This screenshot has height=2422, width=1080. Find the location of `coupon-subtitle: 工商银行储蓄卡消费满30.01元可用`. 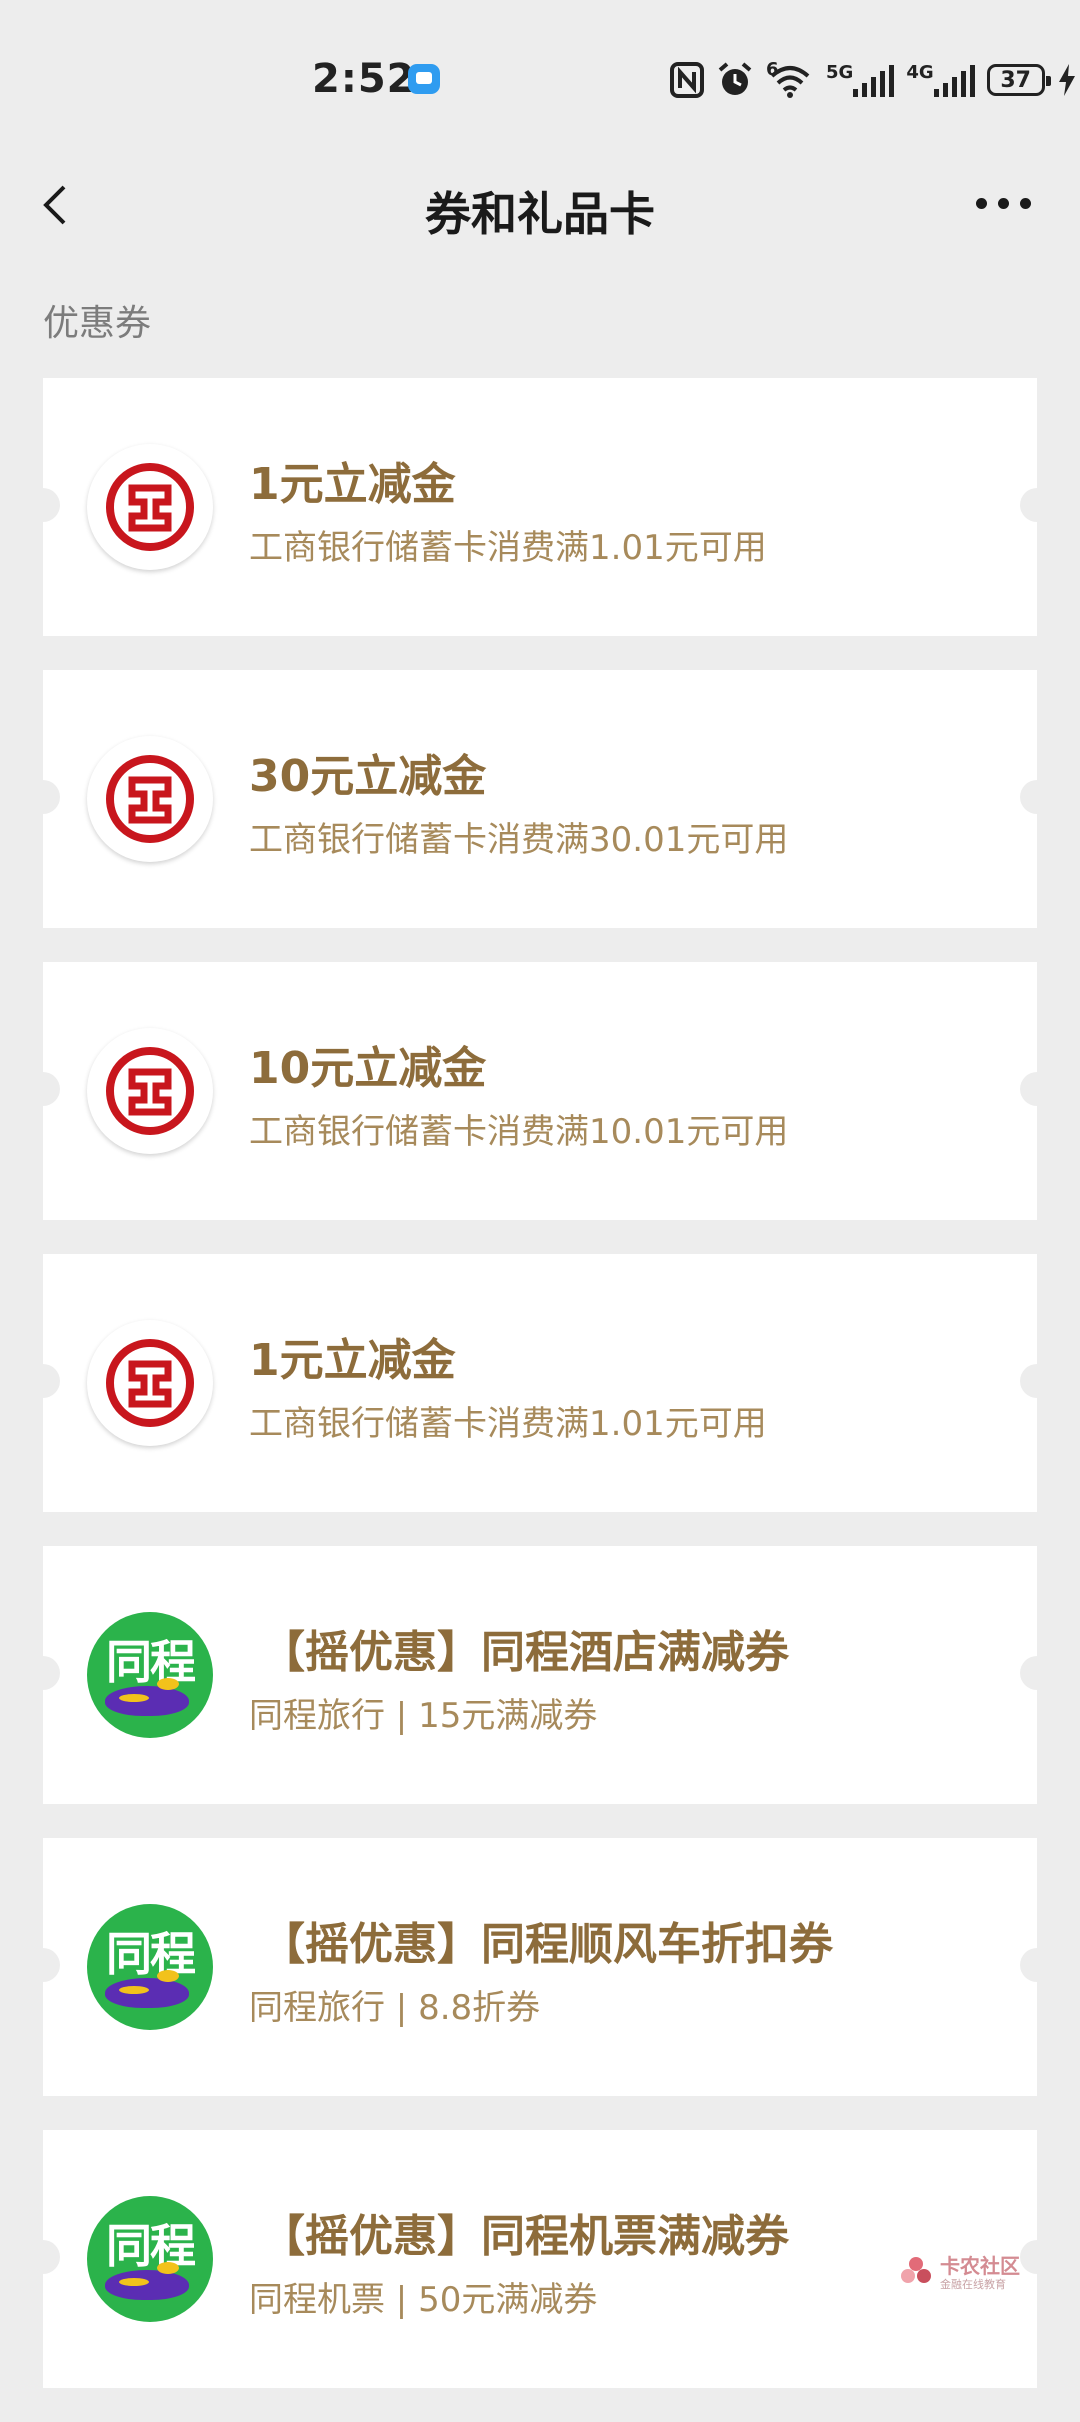

coupon-subtitle: 工商银行储蓄卡消费满30.01元可用 is located at coordinates (519, 840).